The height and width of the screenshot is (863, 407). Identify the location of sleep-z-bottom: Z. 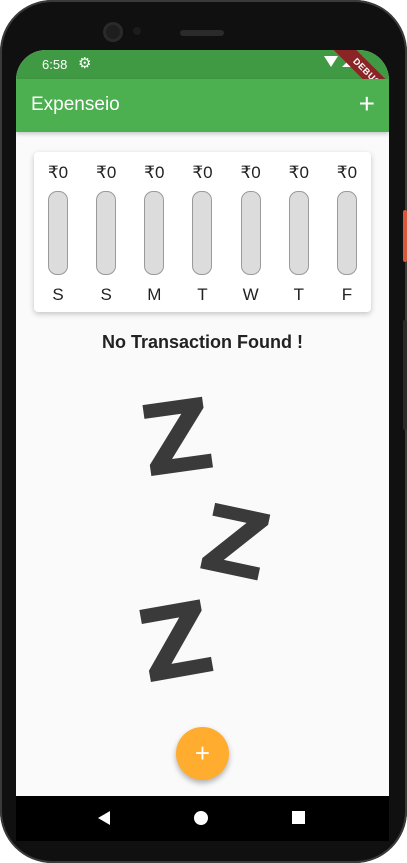
(176, 642).